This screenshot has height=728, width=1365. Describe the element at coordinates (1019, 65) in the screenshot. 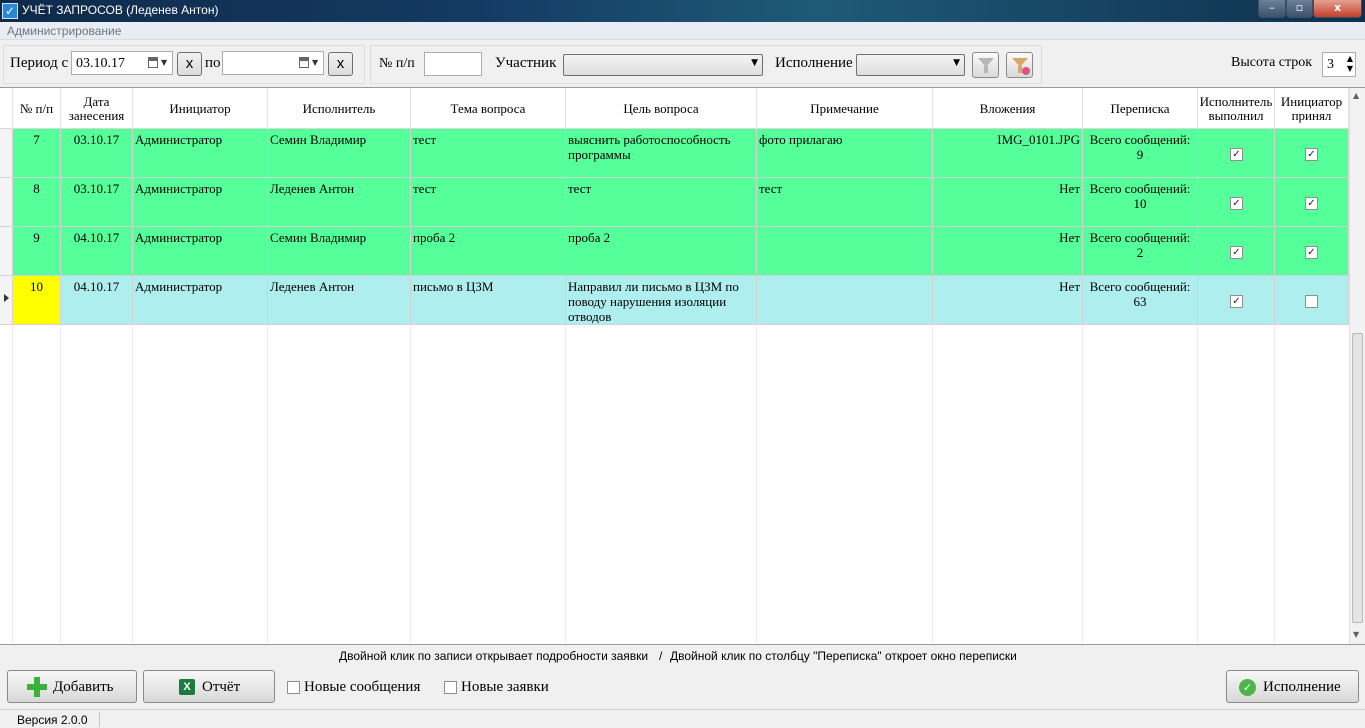

I see `clear-filter-button` at that location.